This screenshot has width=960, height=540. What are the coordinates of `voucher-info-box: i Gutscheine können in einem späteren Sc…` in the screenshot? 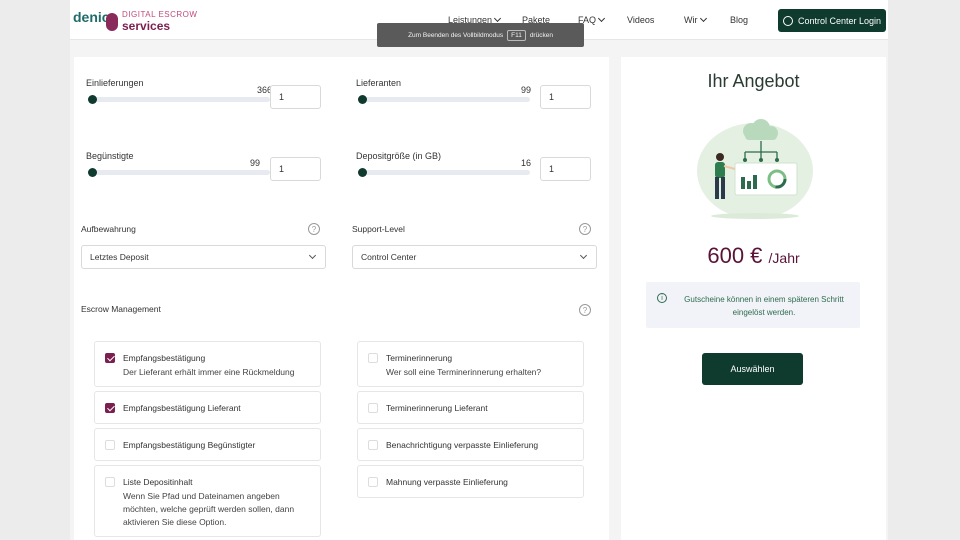 It's located at (753, 305).